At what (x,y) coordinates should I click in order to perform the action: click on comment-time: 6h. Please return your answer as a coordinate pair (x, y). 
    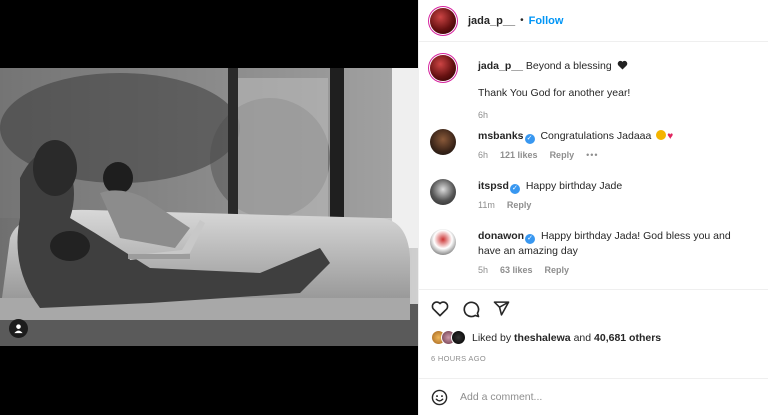
    Looking at the image, I should click on (483, 155).